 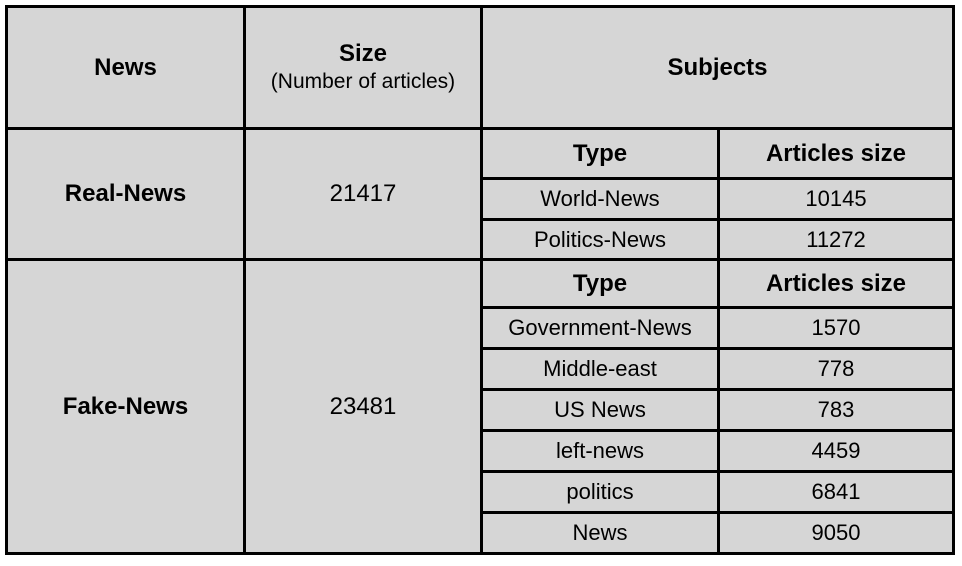 I want to click on group-label-real-news: Real-News, so click(x=125, y=194).